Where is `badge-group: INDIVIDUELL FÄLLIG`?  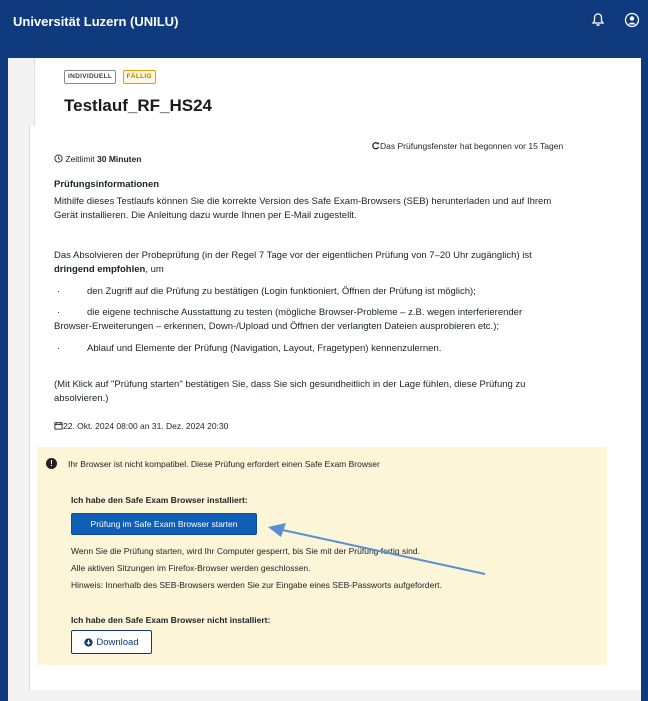
badge-group: INDIVIDUELL FÄLLIG is located at coordinates (110, 79).